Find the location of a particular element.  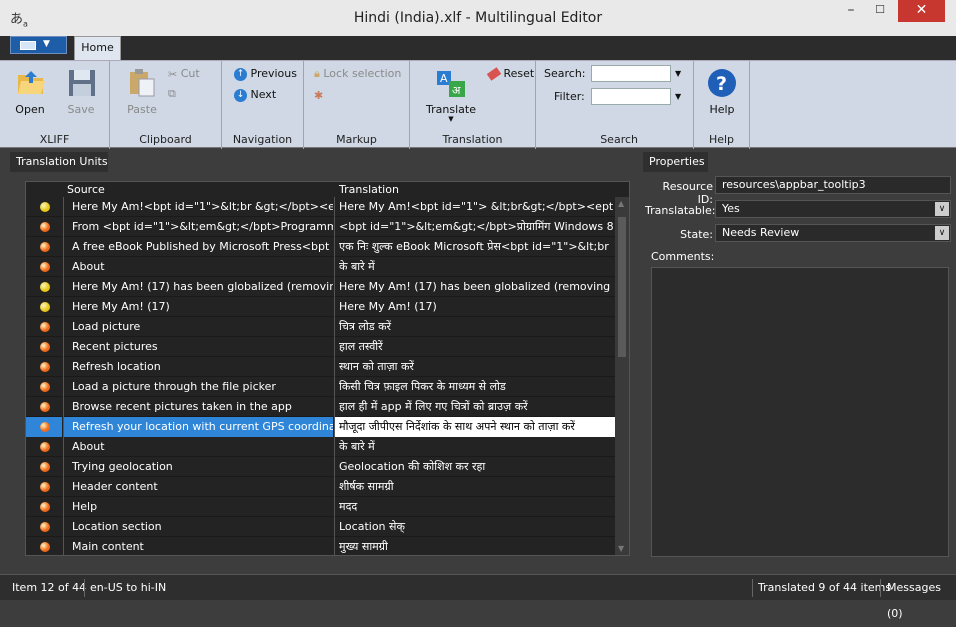

table-row: Here My Am! (17) Here My Am! (17) is located at coordinates (320, 307).